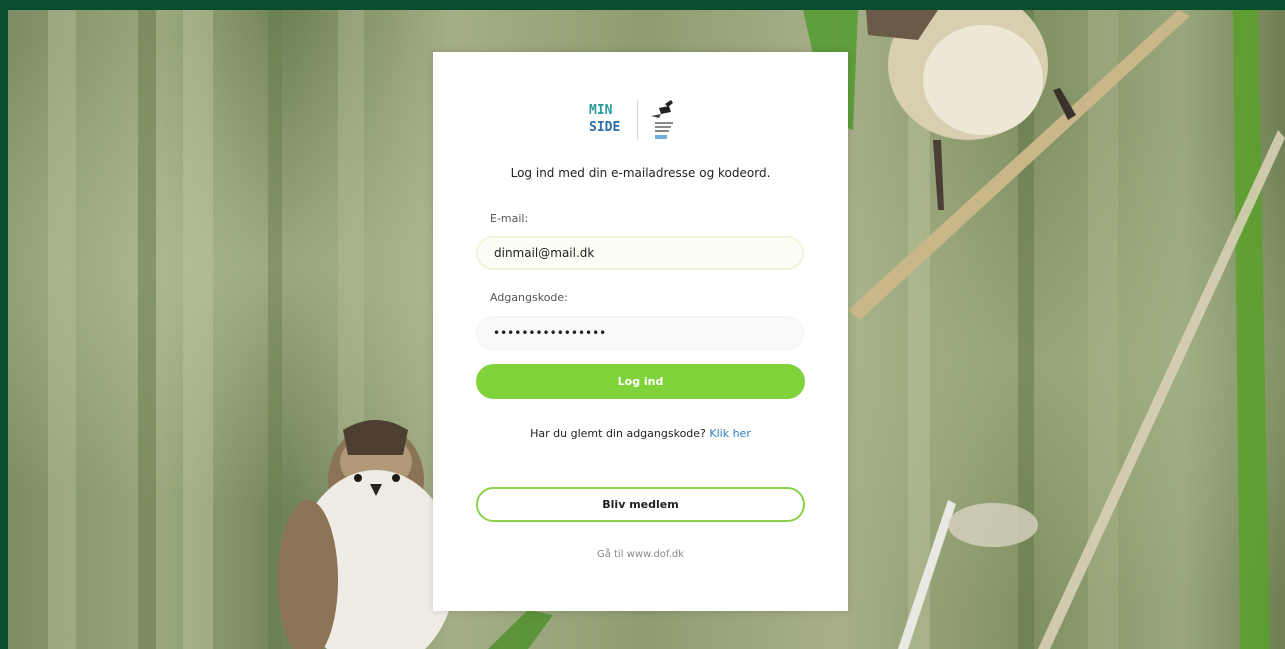 The width and height of the screenshot is (1285, 649). I want to click on become-member-button: Bliv medlem, so click(640, 504).